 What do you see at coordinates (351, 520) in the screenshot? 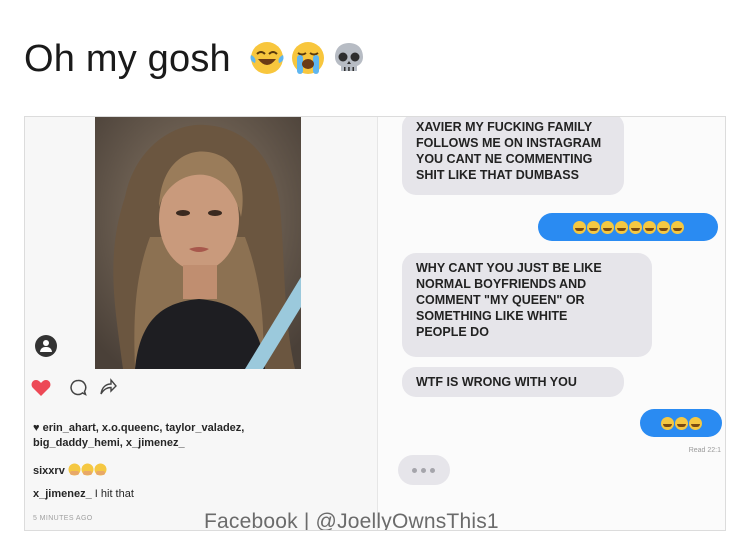
I see `watermark: Facebook | @JoellyOwnsThis1` at bounding box center [351, 520].